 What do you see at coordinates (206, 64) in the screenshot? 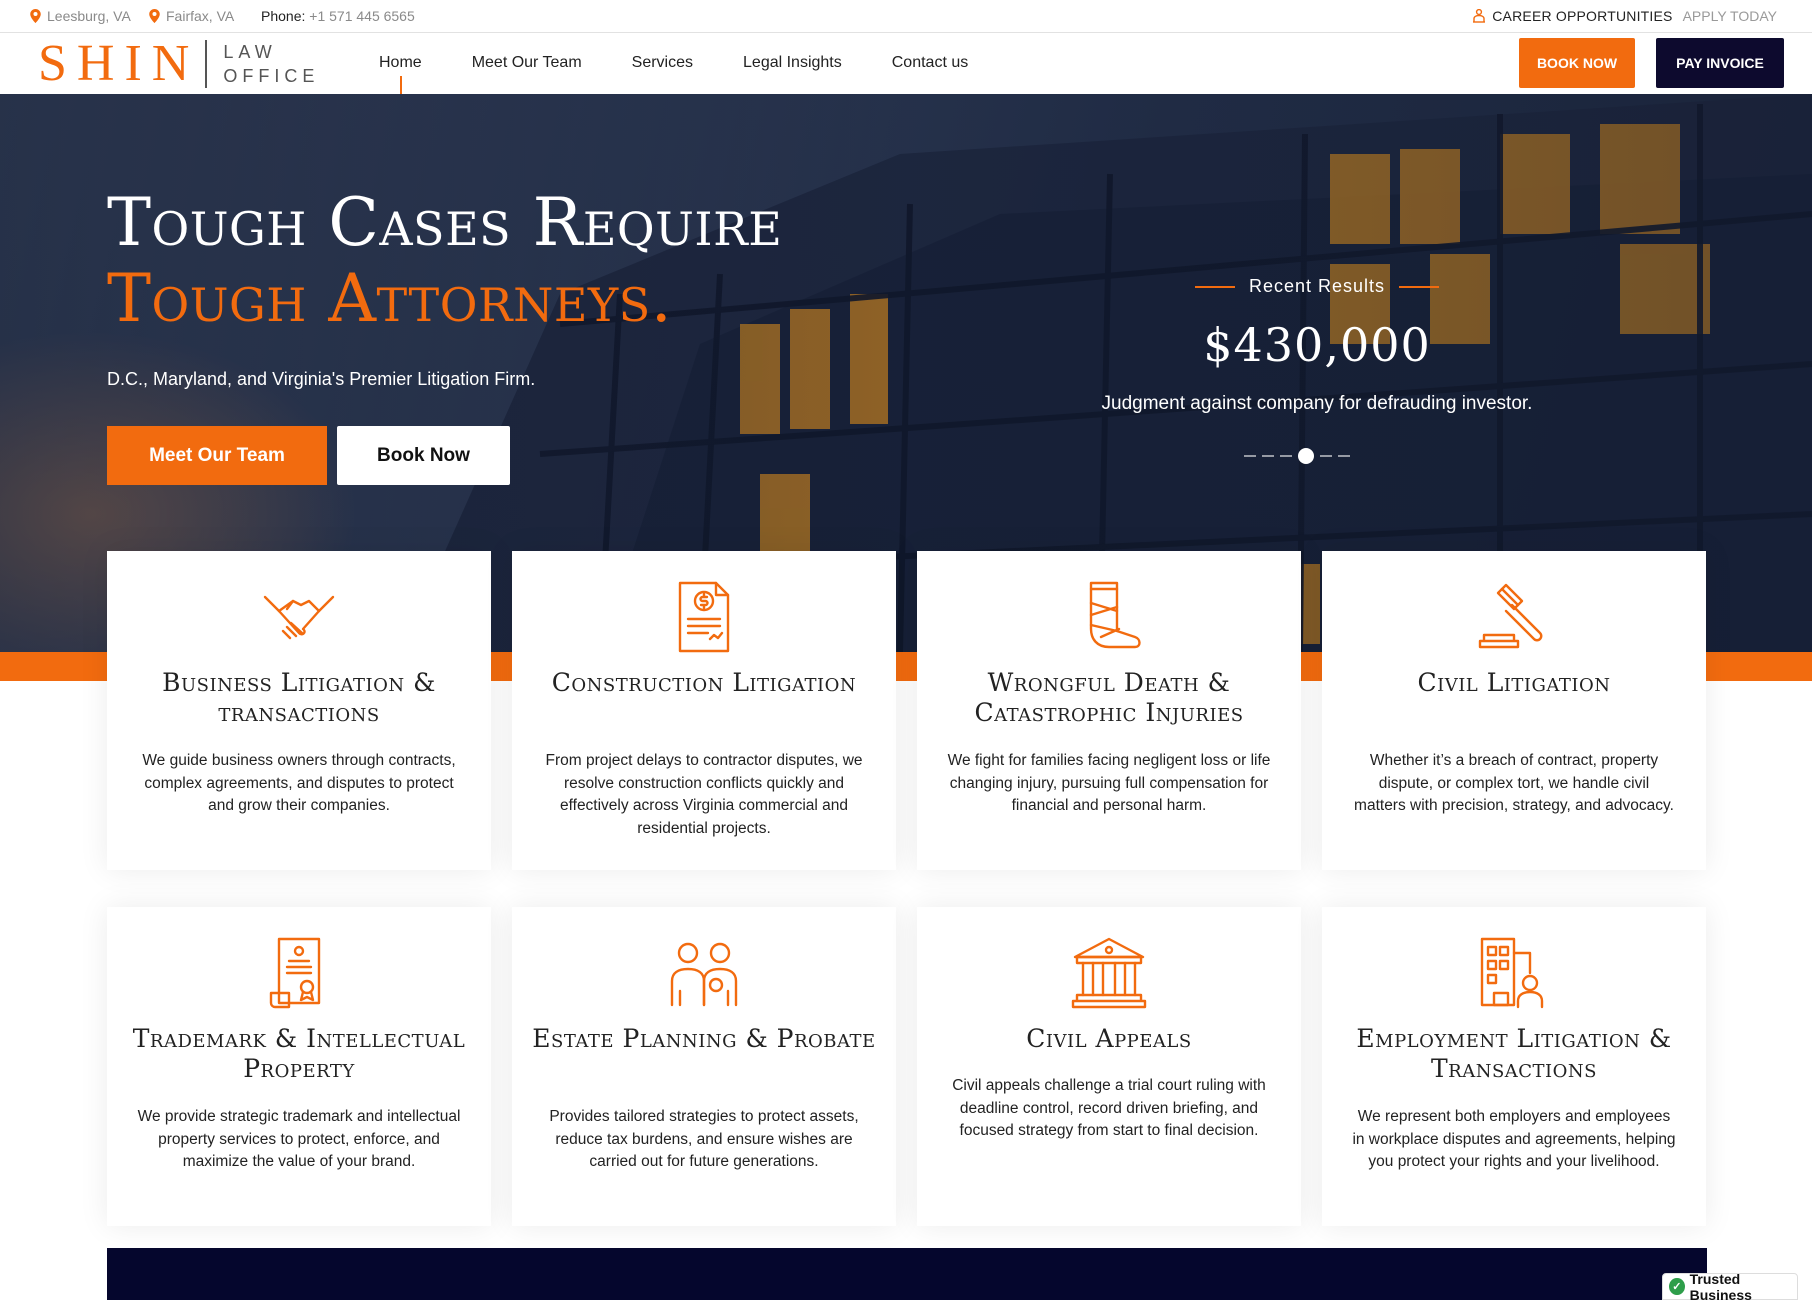
I see `logo-divider` at bounding box center [206, 64].